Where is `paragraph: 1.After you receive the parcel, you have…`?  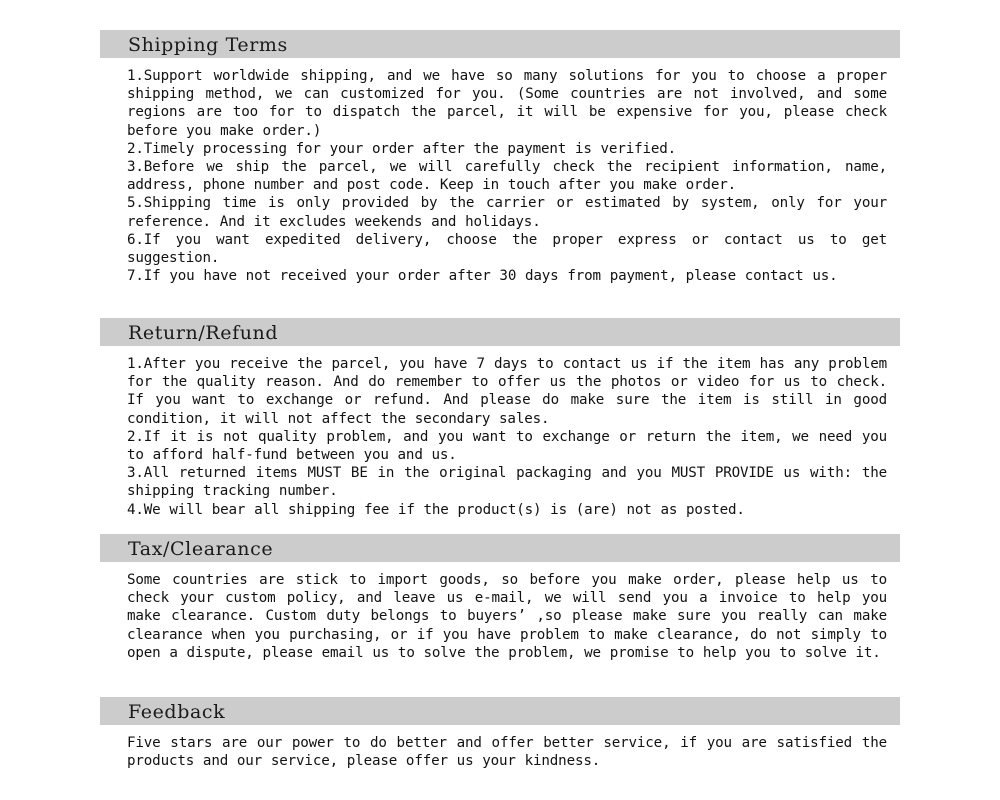 paragraph: 1.After you receive the parcel, you have… is located at coordinates (507, 391).